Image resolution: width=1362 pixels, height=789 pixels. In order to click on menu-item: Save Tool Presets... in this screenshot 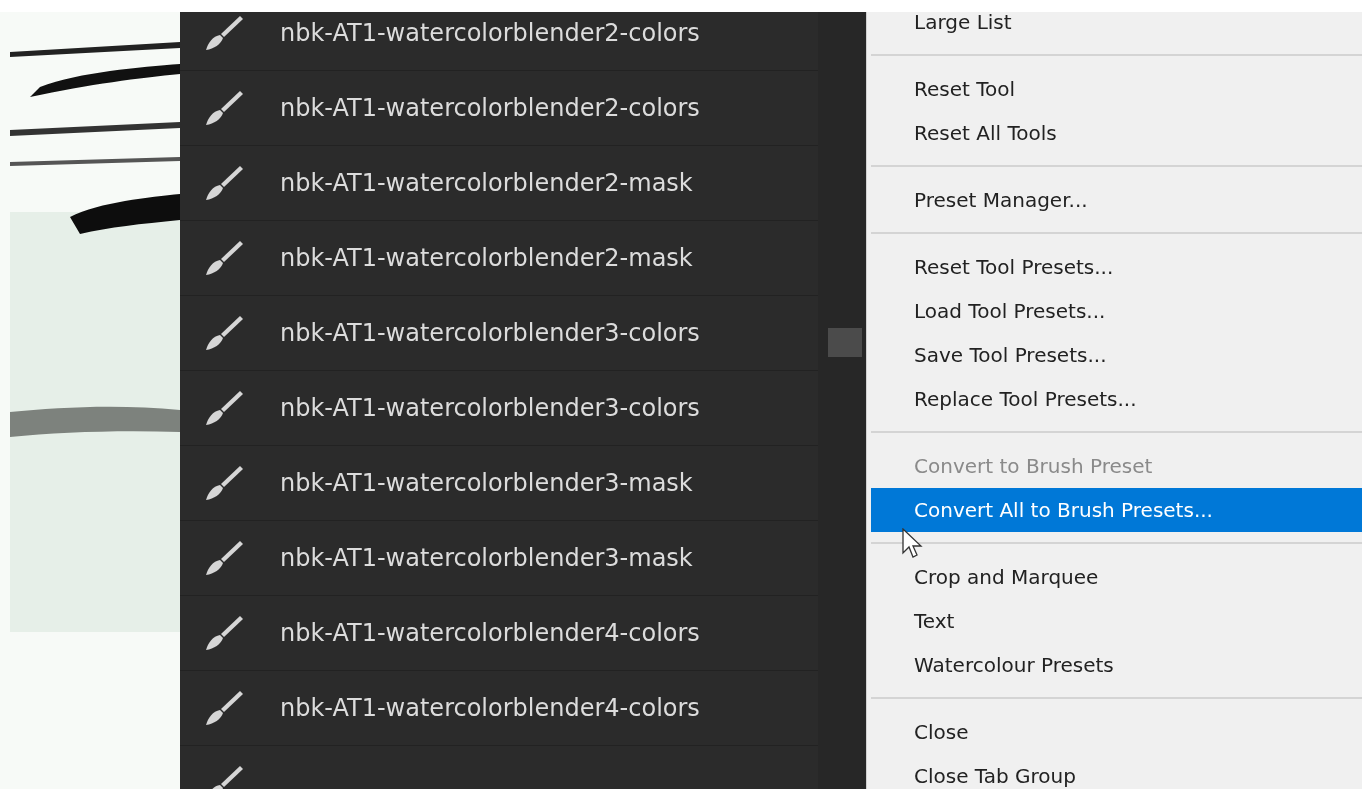, I will do `click(1116, 355)`.